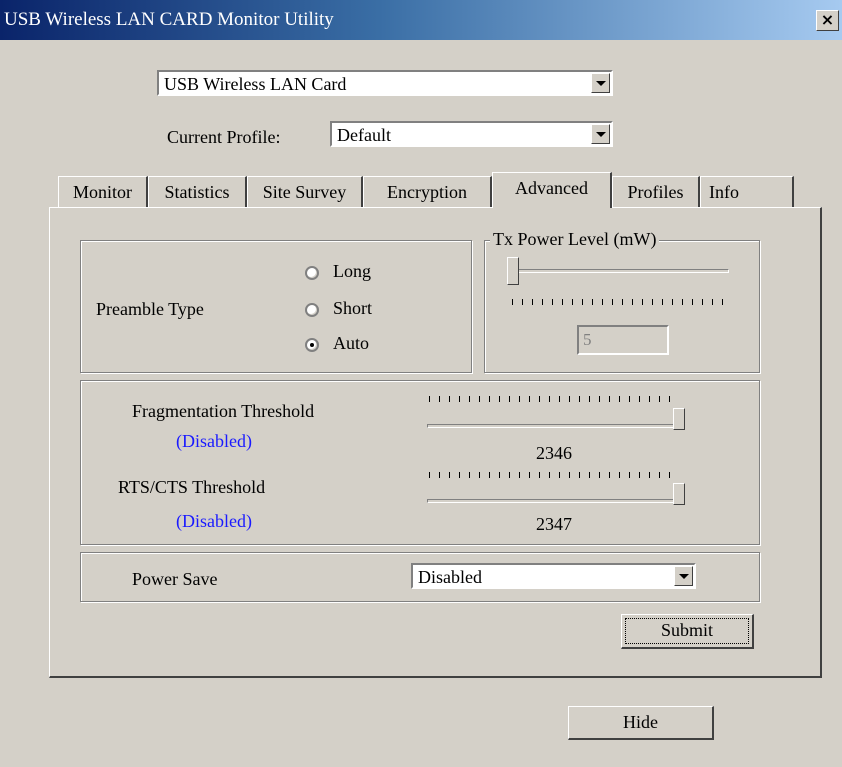 This screenshot has height=767, width=842. I want to click on tab-advanced: Advanced, so click(552, 190).